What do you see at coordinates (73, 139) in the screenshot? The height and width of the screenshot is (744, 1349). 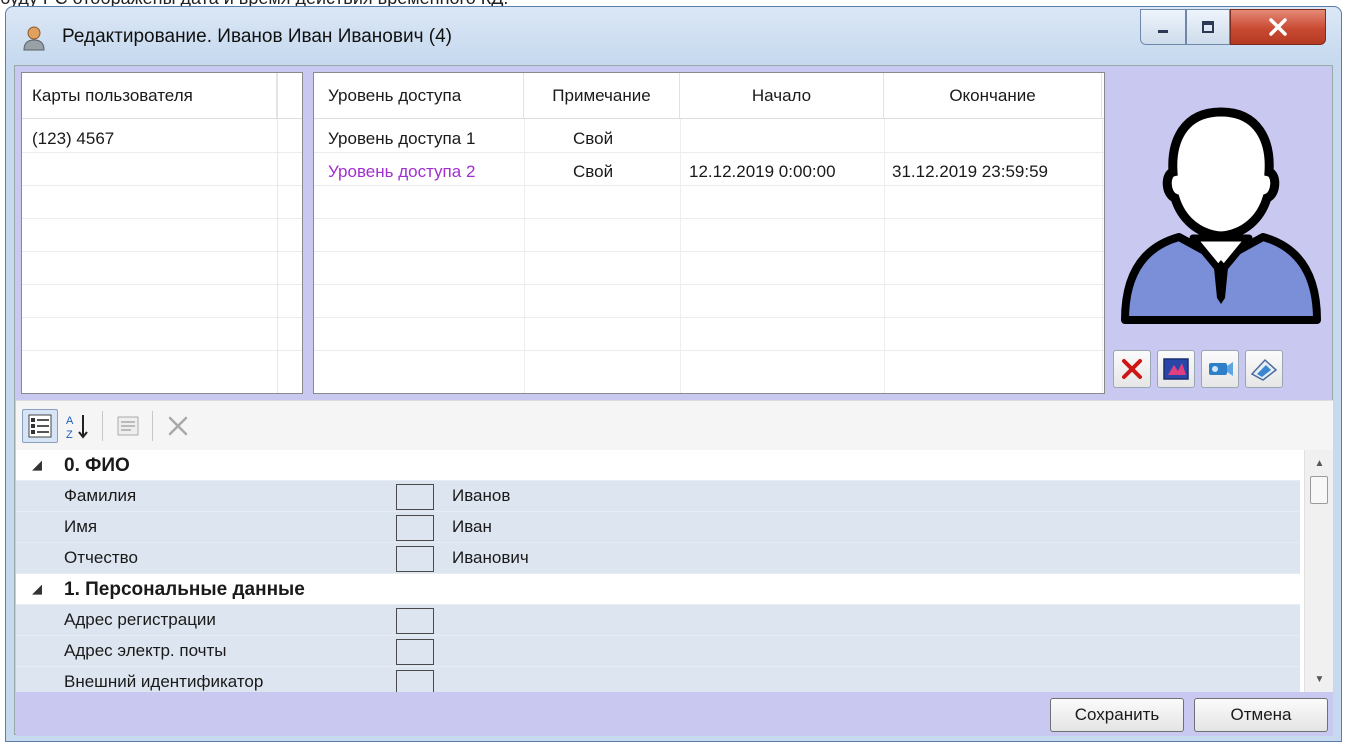 I see `card-number: (123) 4567` at bounding box center [73, 139].